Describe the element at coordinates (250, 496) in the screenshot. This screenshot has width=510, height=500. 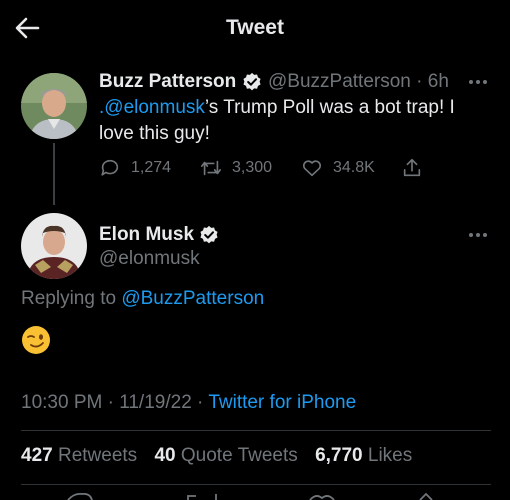
I see `bottom-action-row` at that location.